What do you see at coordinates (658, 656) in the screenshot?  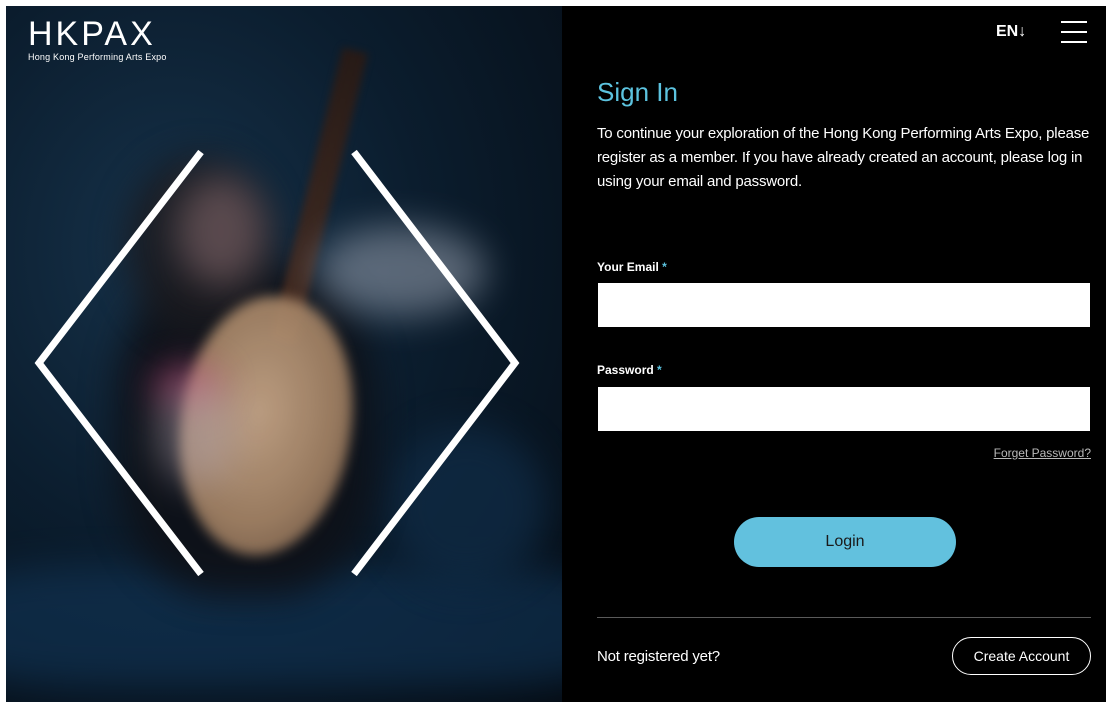 I see `not-registered-text: Not registered yet?` at bounding box center [658, 656].